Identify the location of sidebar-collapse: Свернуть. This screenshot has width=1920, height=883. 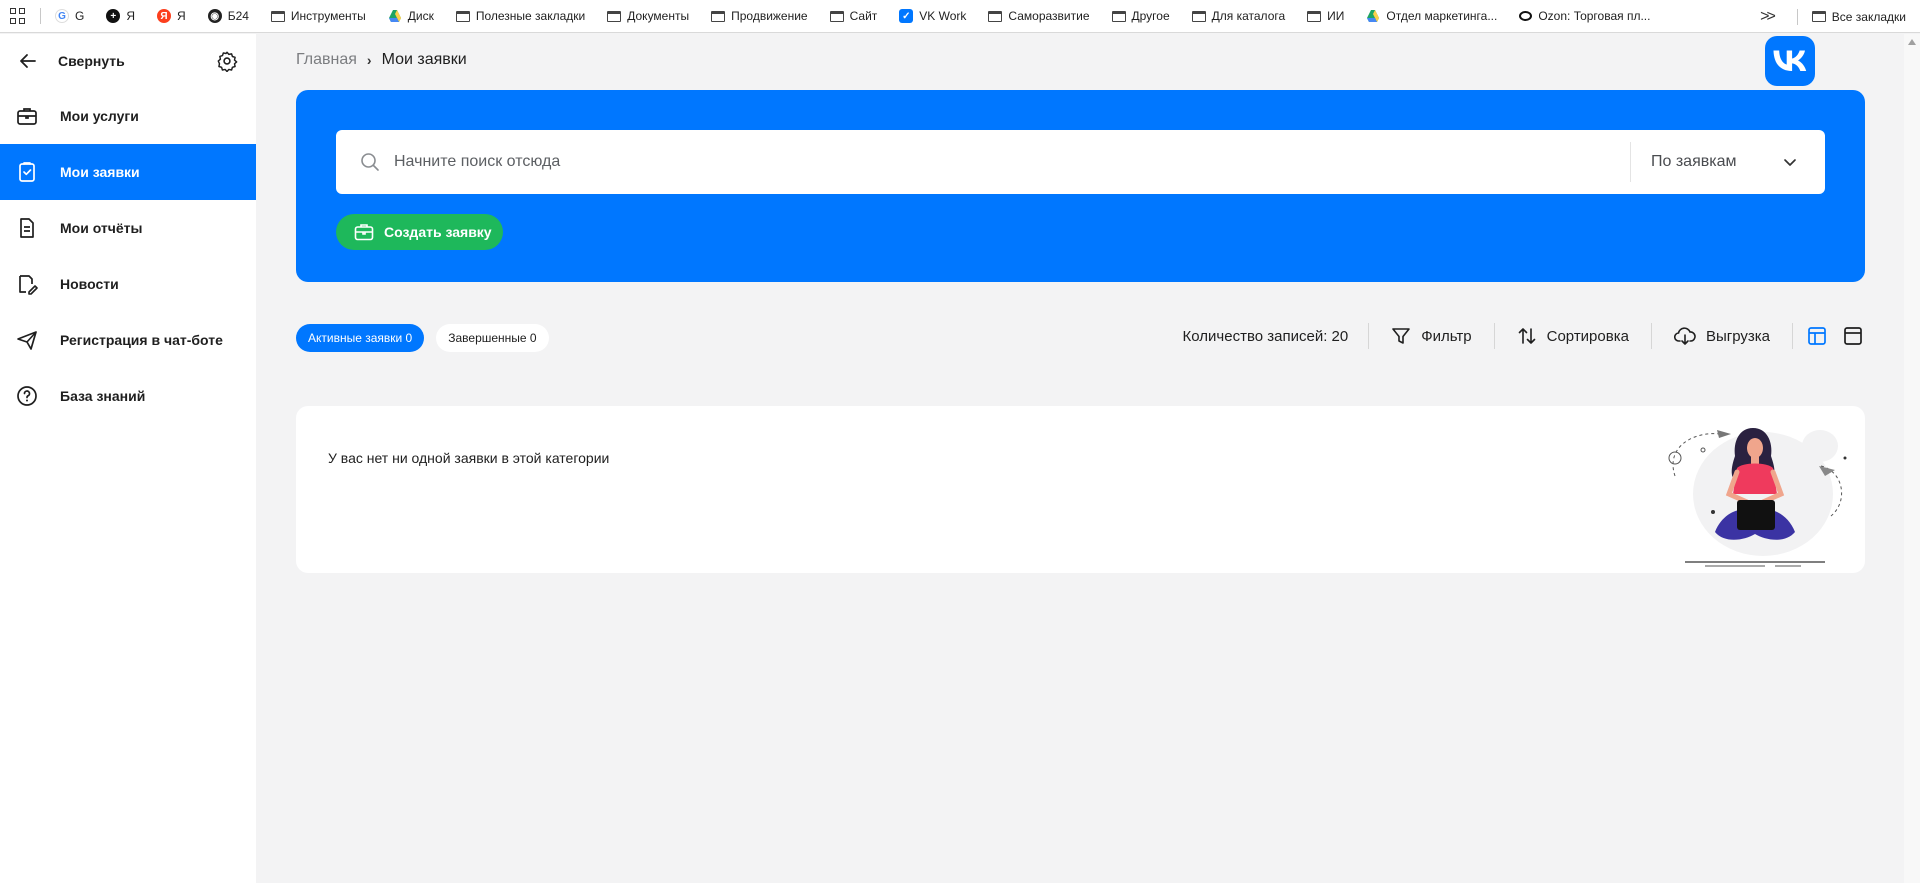
(128, 61).